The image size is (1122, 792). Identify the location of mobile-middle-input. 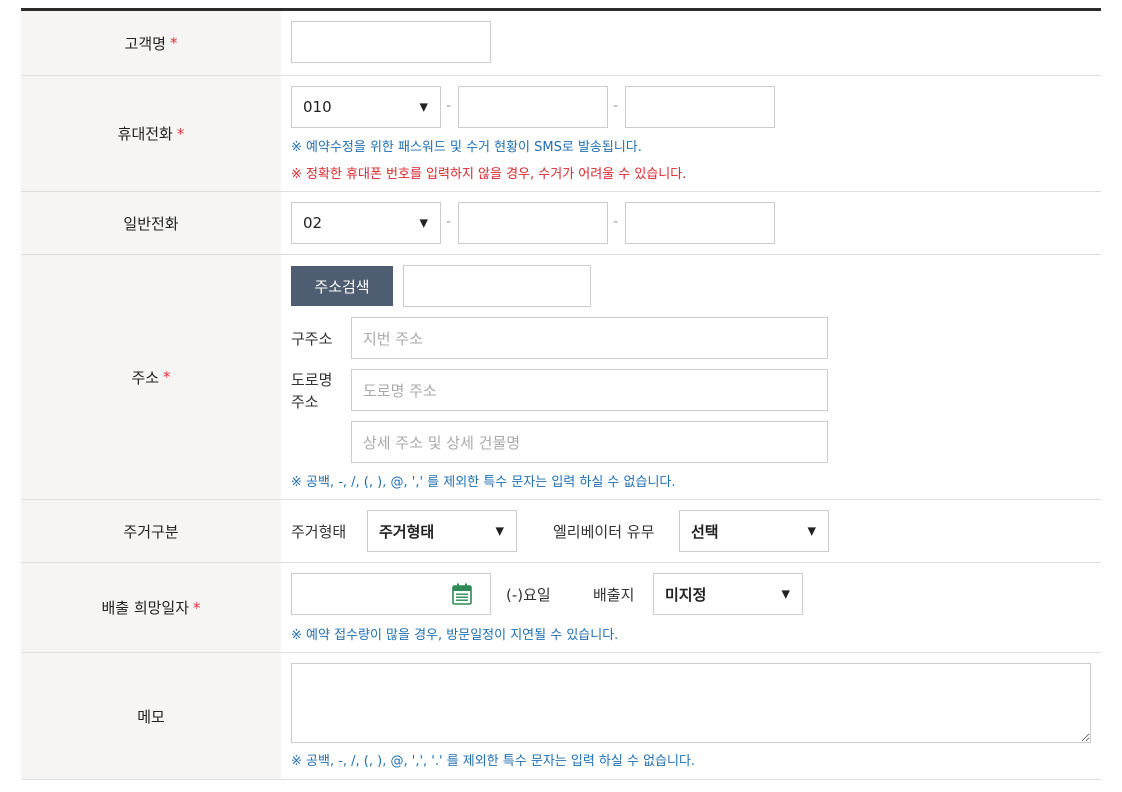
(533, 107).